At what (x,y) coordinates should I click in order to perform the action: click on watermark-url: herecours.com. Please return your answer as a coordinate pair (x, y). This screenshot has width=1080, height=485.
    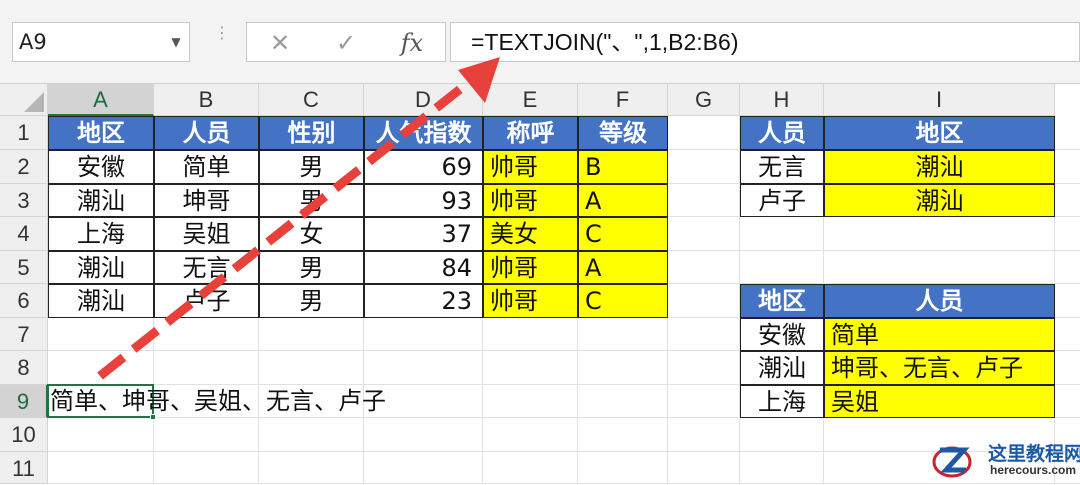
    Looking at the image, I should click on (1033, 470).